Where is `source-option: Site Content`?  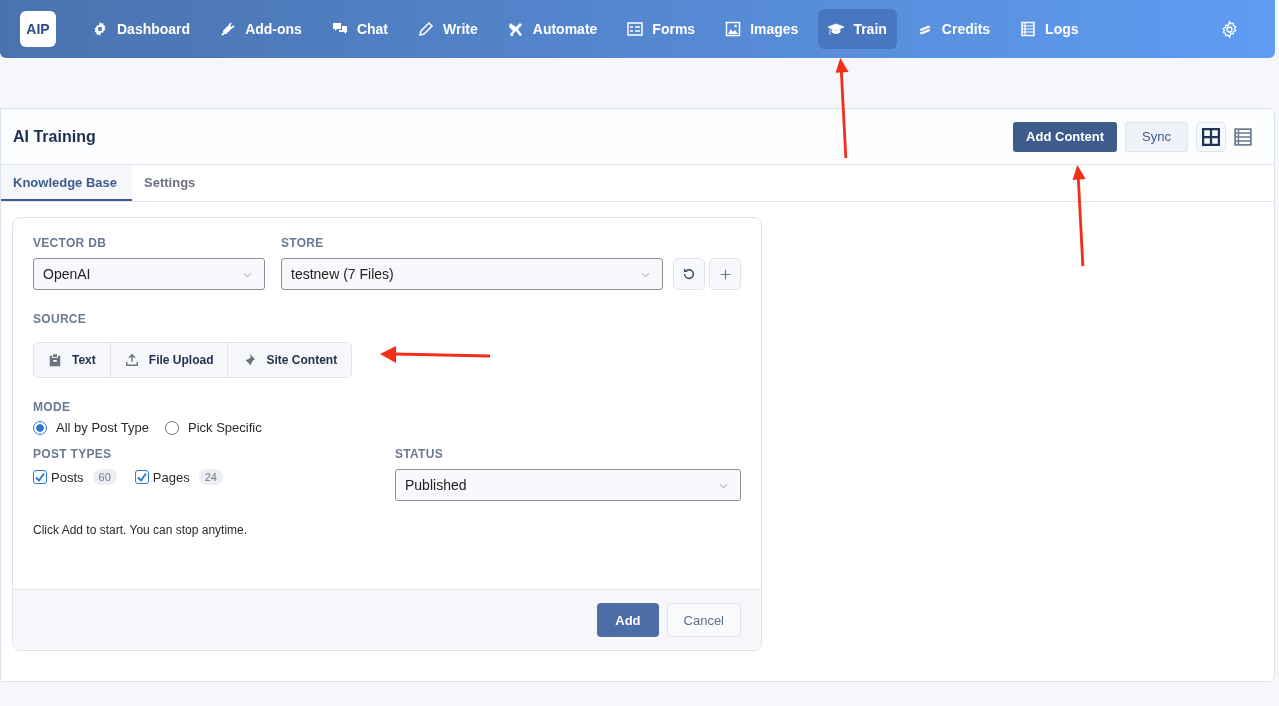 source-option: Site Content is located at coordinates (290, 360).